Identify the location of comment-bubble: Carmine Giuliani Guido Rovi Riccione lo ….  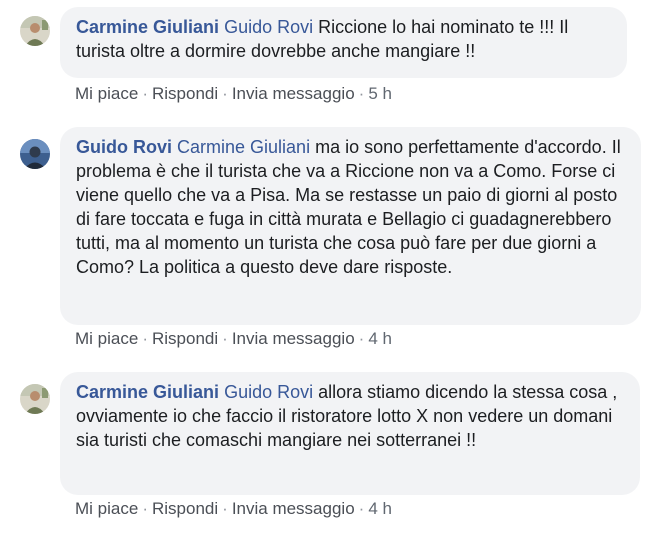
(343, 42).